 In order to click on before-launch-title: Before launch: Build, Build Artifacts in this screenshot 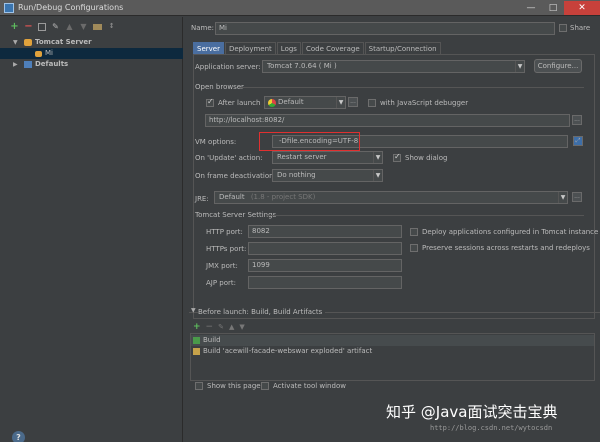, I will do `click(262, 312)`.